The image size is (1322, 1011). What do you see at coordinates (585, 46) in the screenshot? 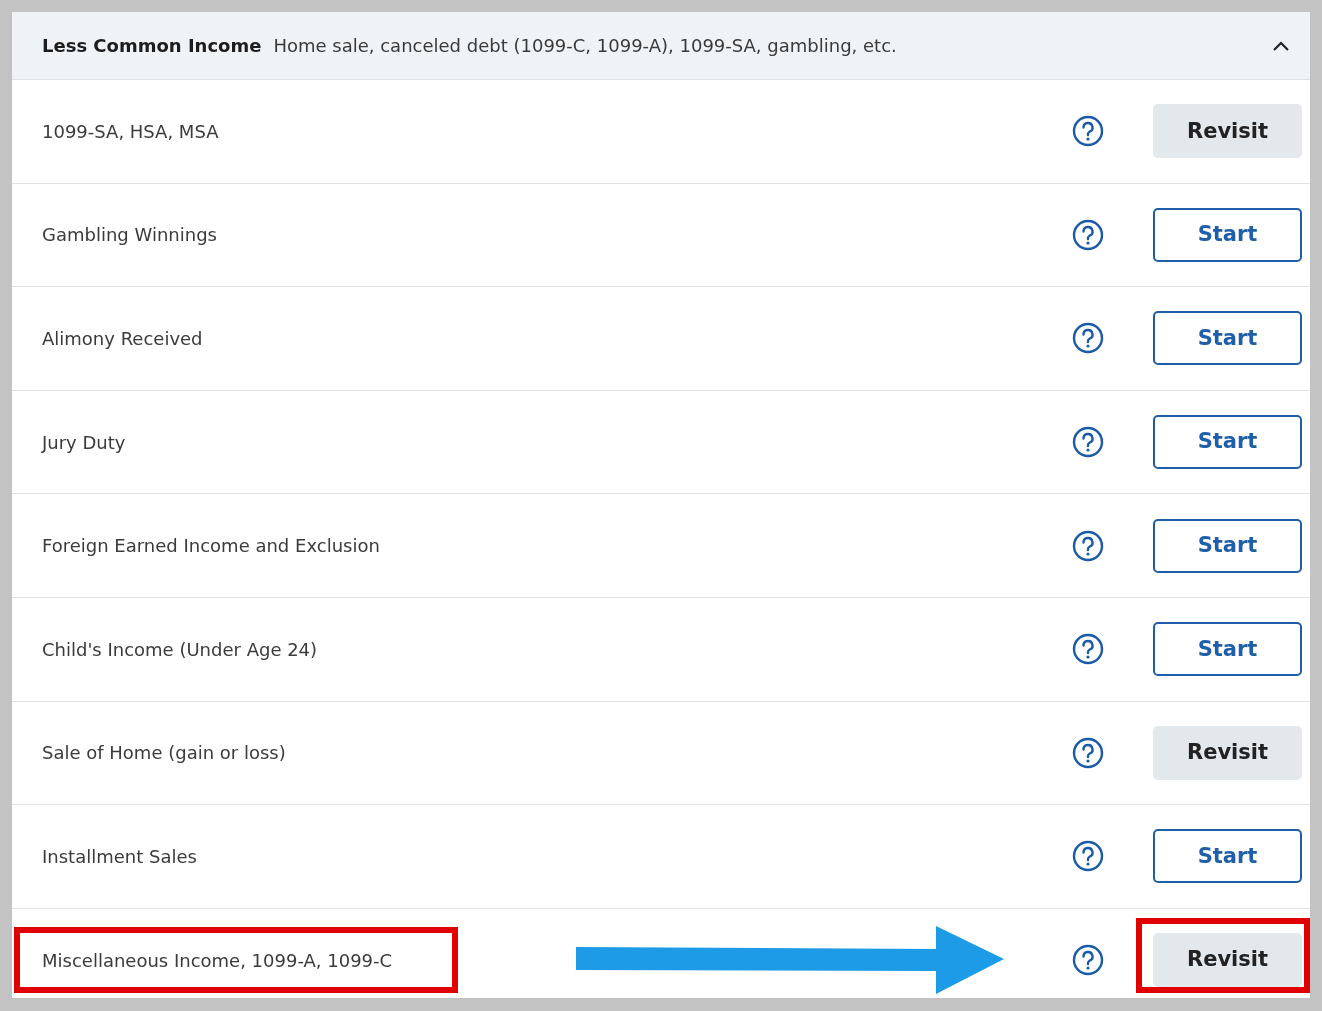
I see `section-subtitle: Home sale, canceled debt (1099-C, 1099-A), 1099-SA, gambling, etc.` at bounding box center [585, 46].